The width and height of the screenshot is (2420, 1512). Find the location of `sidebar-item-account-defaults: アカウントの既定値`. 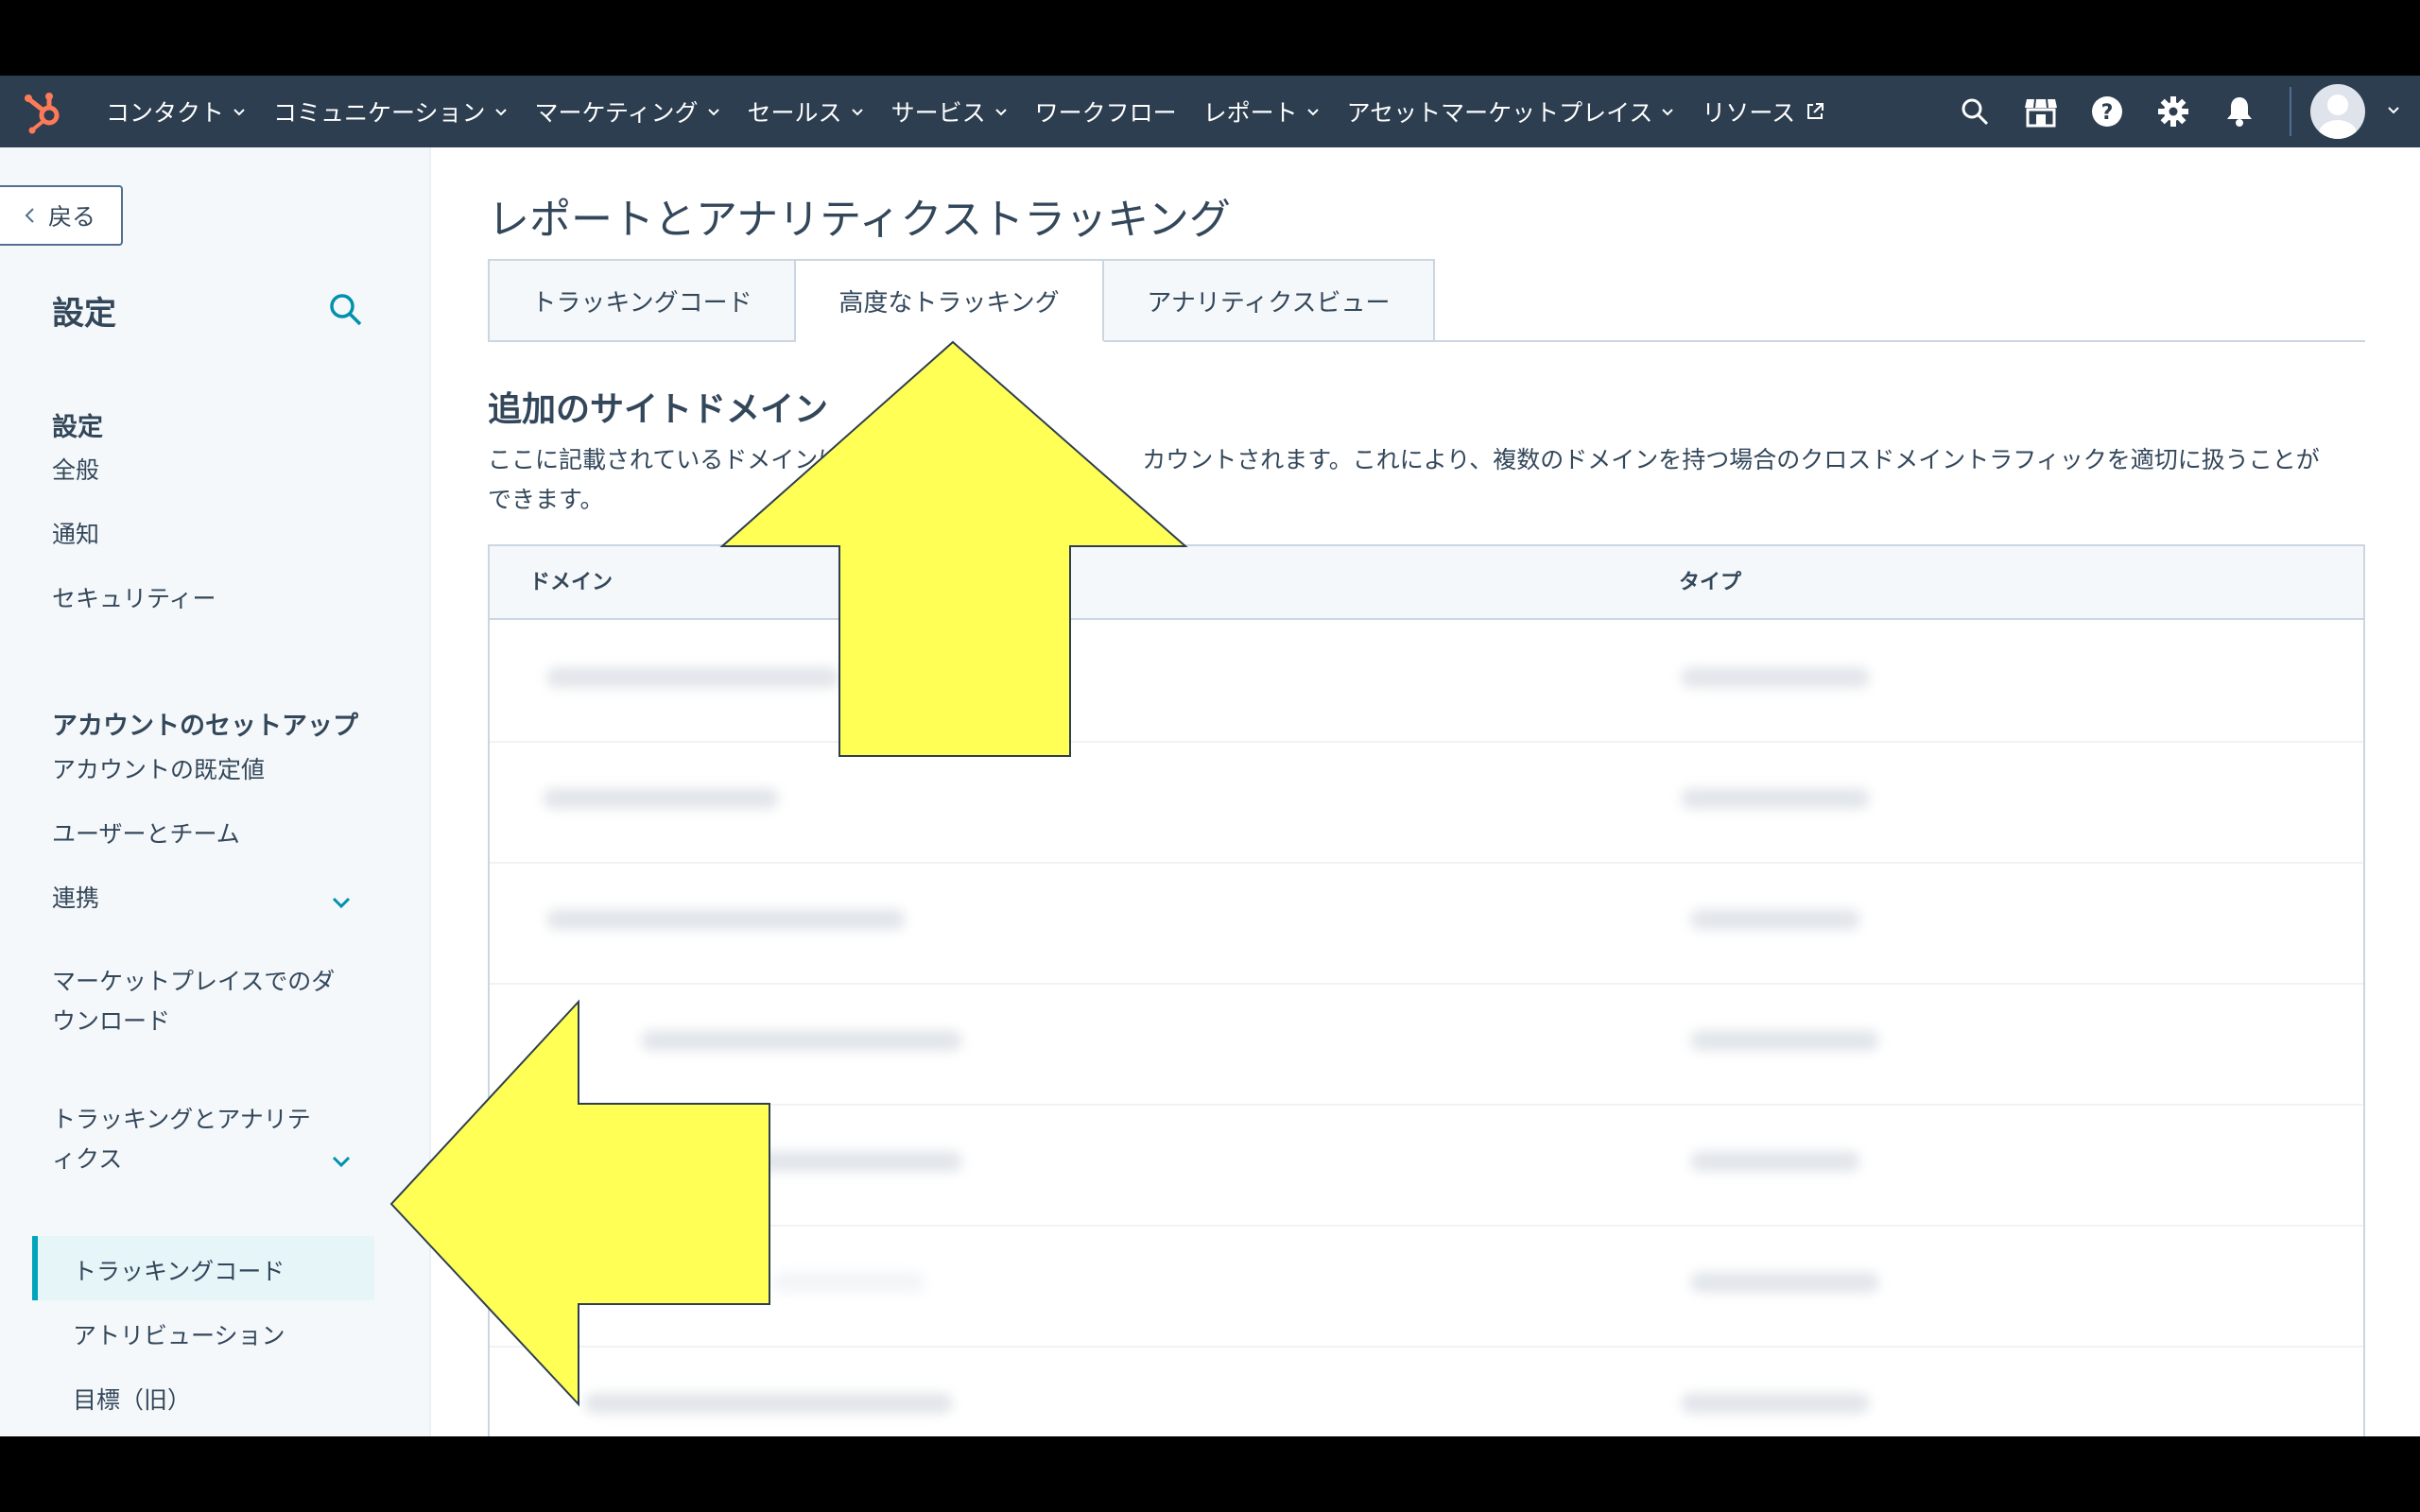

sidebar-item-account-defaults: アカウントの既定値 is located at coordinates (158, 770).